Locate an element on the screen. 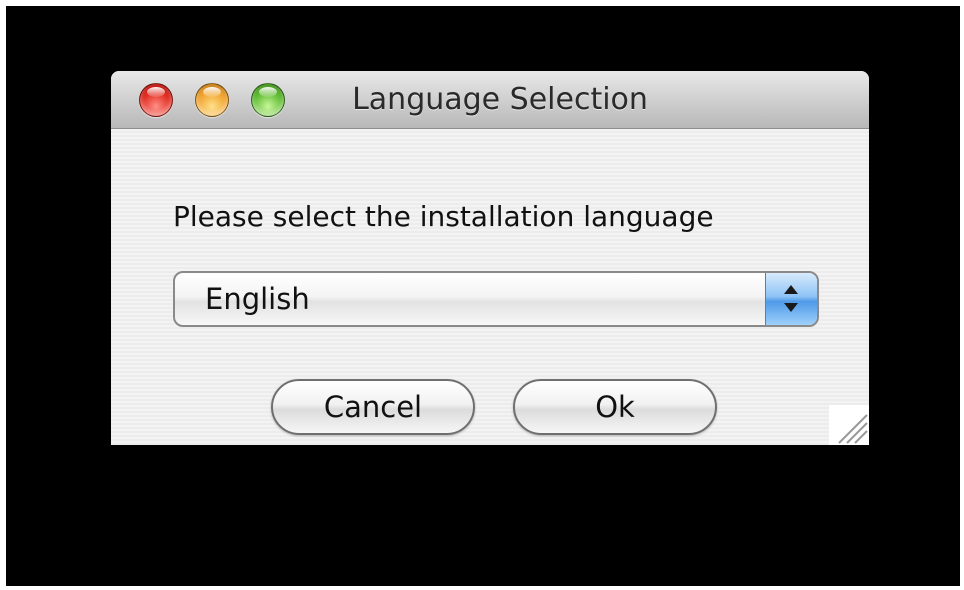 The image size is (964, 590). arrow-down-icon is located at coordinates (791, 307).